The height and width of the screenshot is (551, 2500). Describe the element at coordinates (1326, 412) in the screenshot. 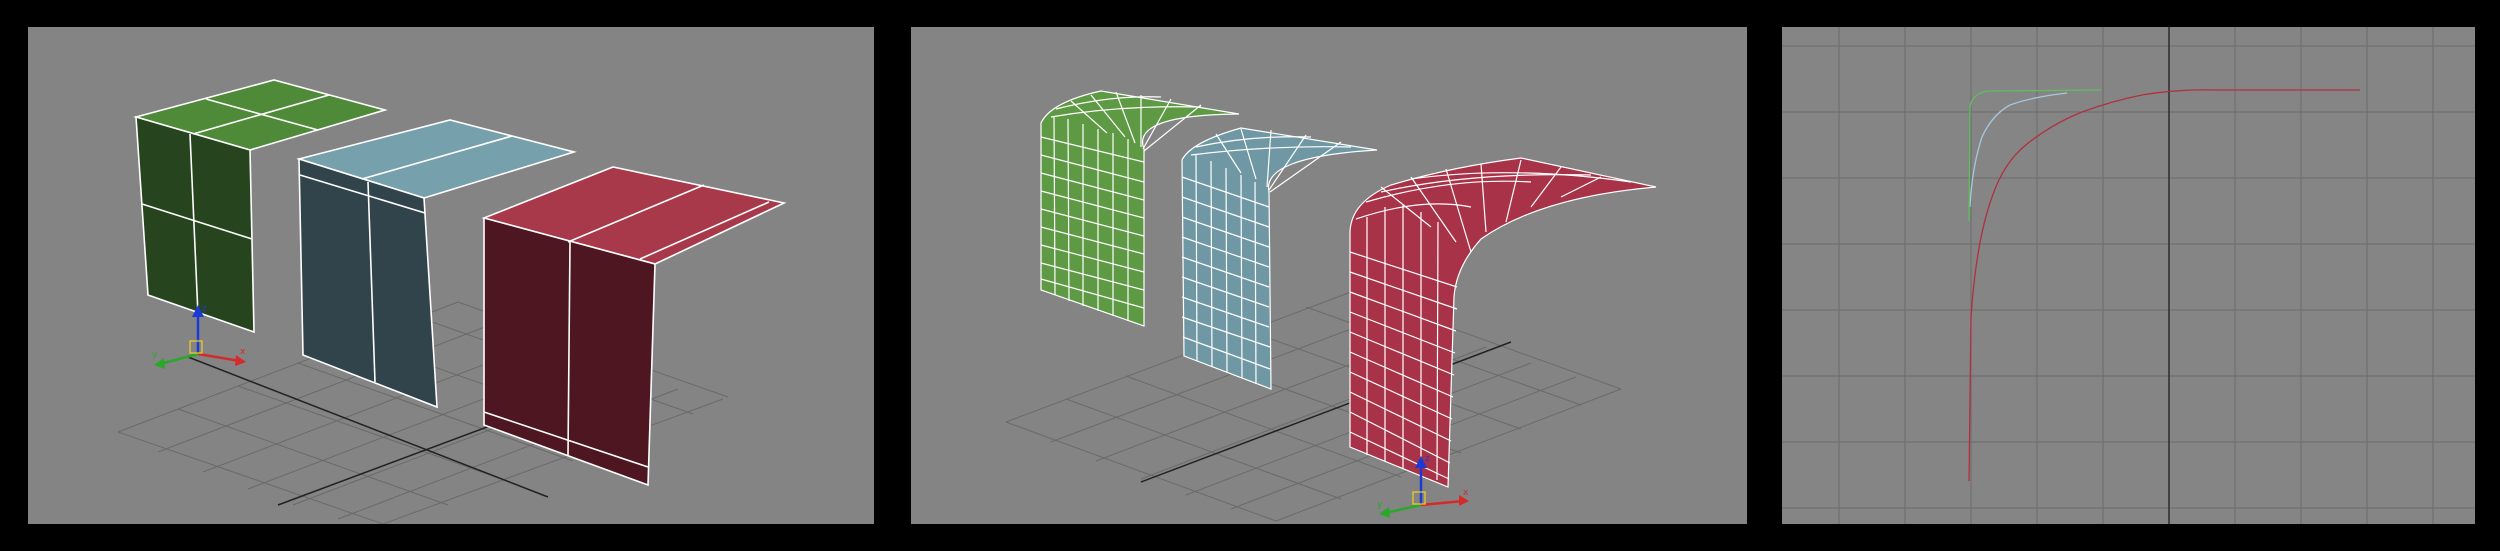

I see `grid-axis-line` at that location.